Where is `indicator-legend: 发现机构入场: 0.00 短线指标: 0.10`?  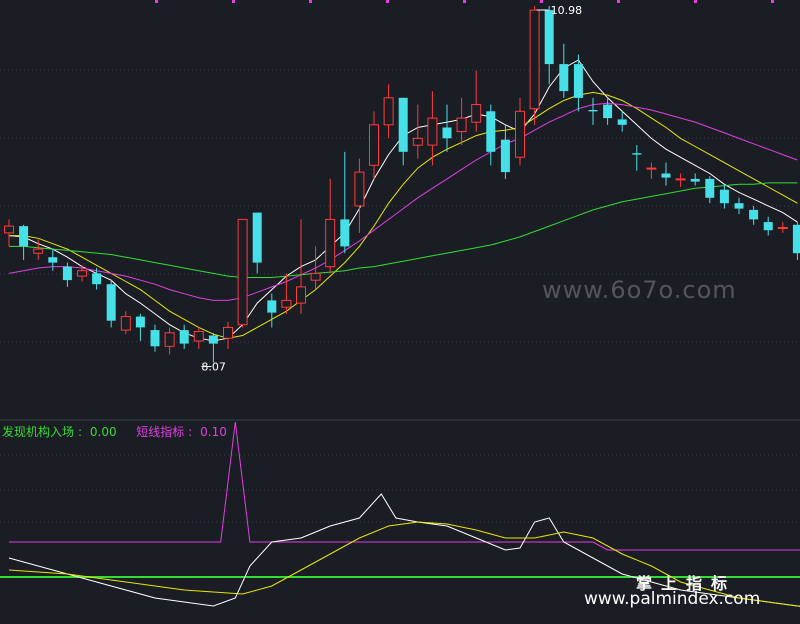
indicator-legend: 发现机构入场: 0.00 短线指标: 0.10 is located at coordinates (114, 432).